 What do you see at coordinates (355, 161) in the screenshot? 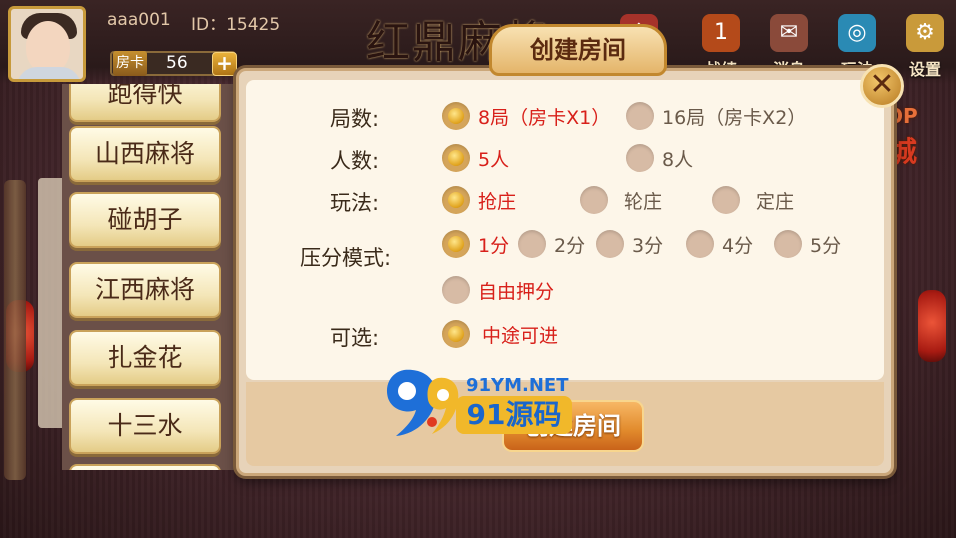
I see `players-label: 人数:` at bounding box center [355, 161].